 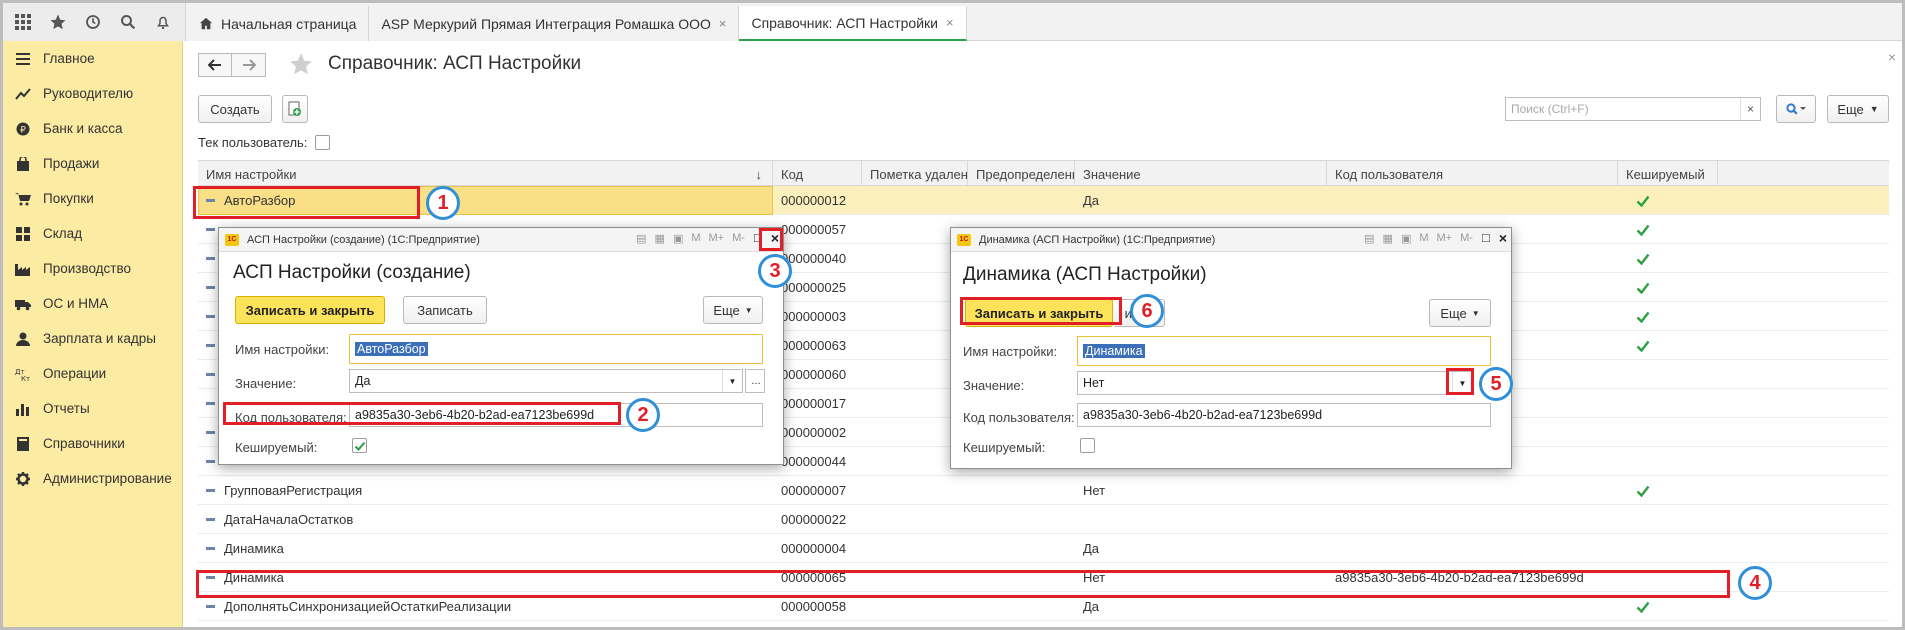 I want to click on create-button: Создать, so click(x=235, y=109).